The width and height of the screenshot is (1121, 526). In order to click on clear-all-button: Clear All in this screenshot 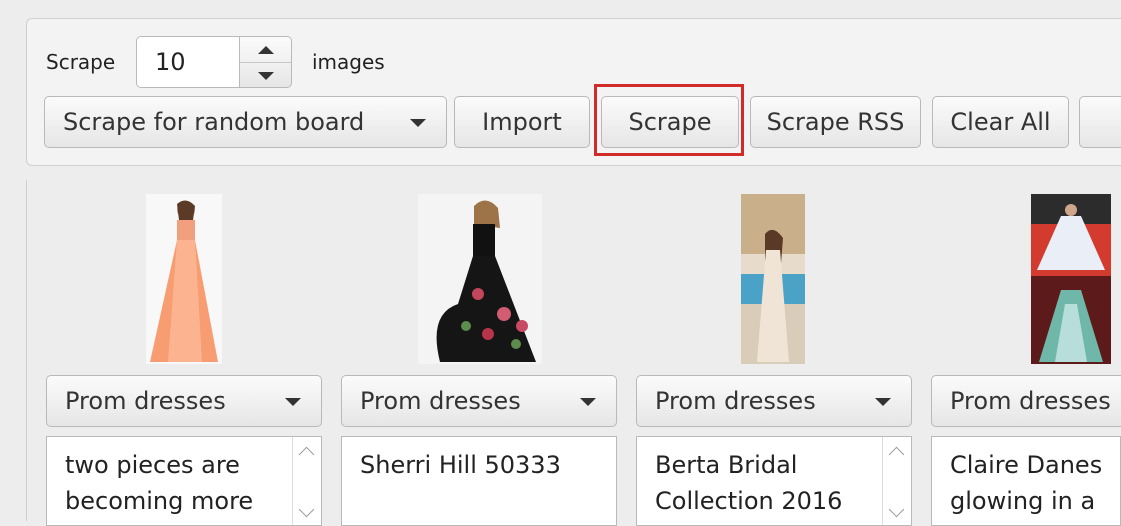, I will do `click(1000, 122)`.